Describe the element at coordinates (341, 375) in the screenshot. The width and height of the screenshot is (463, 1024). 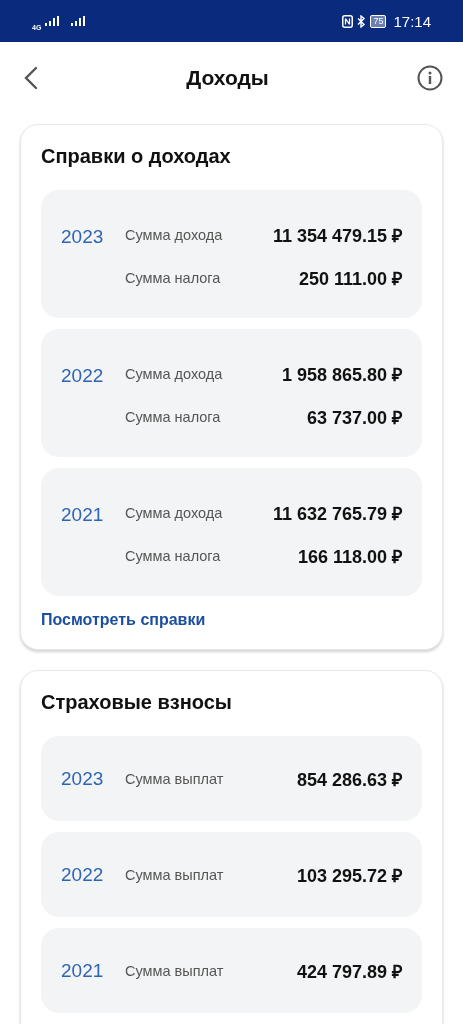
I see `amount-value: 1 958 865.80 ₽` at that location.